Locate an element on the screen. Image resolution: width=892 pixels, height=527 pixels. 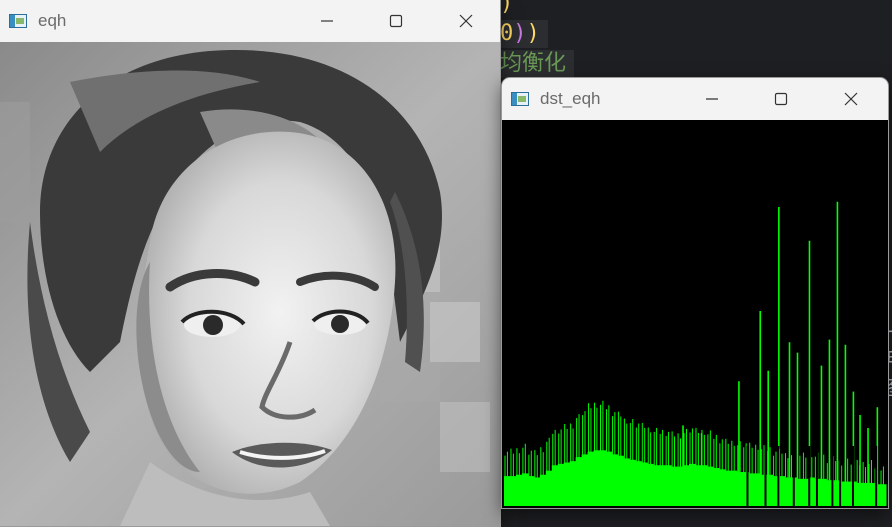
window-title: dst_eqh is located at coordinates (570, 98).